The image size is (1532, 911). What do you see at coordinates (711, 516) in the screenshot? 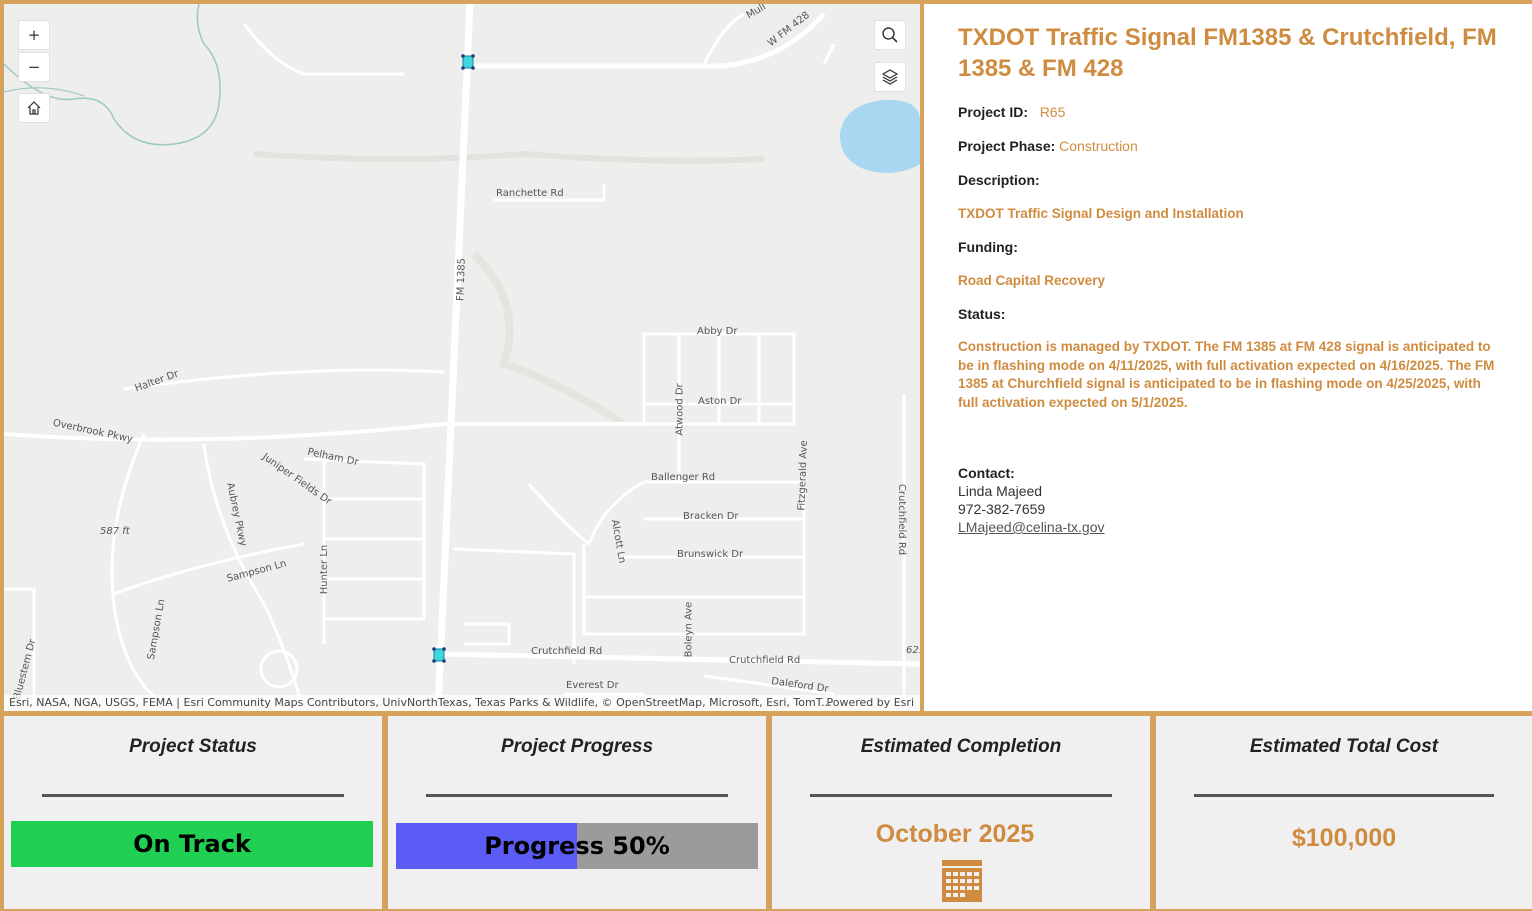
I see `road-label-bracken: Bracken Dr` at bounding box center [711, 516].